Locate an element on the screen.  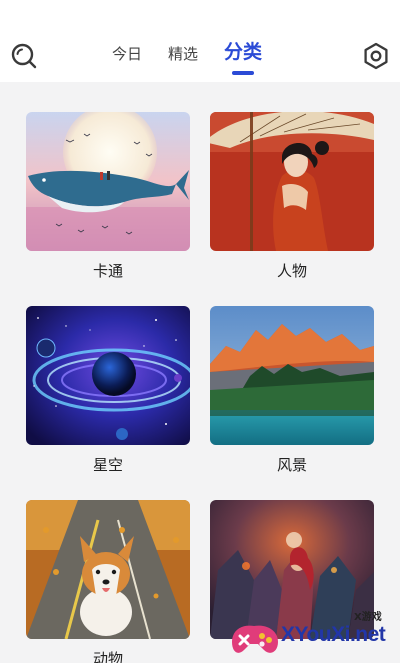
category-tabs: 今日 精选 分类 is located at coordinates (200, 58).